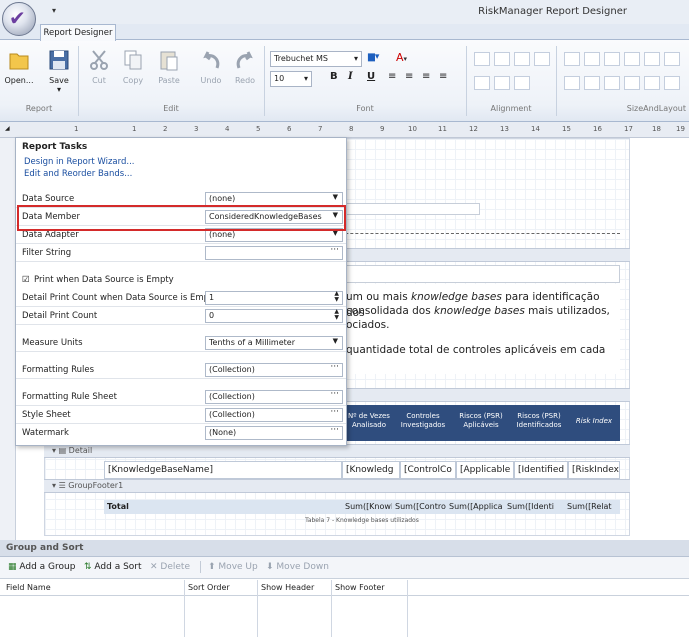 Image resolution: width=689 pixels, height=637 pixels. I want to click on watermark-field: (None) ···, so click(274, 432).